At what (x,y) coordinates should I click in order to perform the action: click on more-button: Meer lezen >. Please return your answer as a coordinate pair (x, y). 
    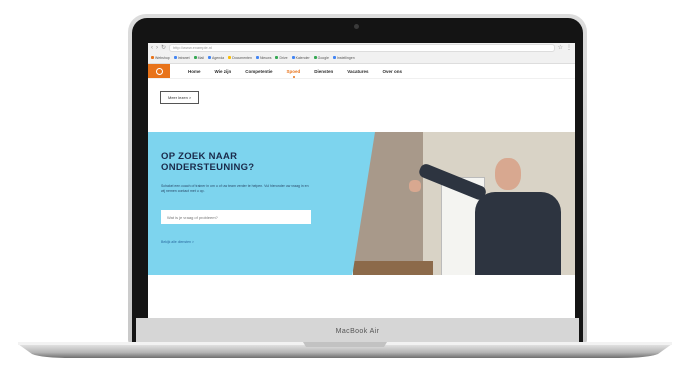
    Looking at the image, I should click on (180, 97).